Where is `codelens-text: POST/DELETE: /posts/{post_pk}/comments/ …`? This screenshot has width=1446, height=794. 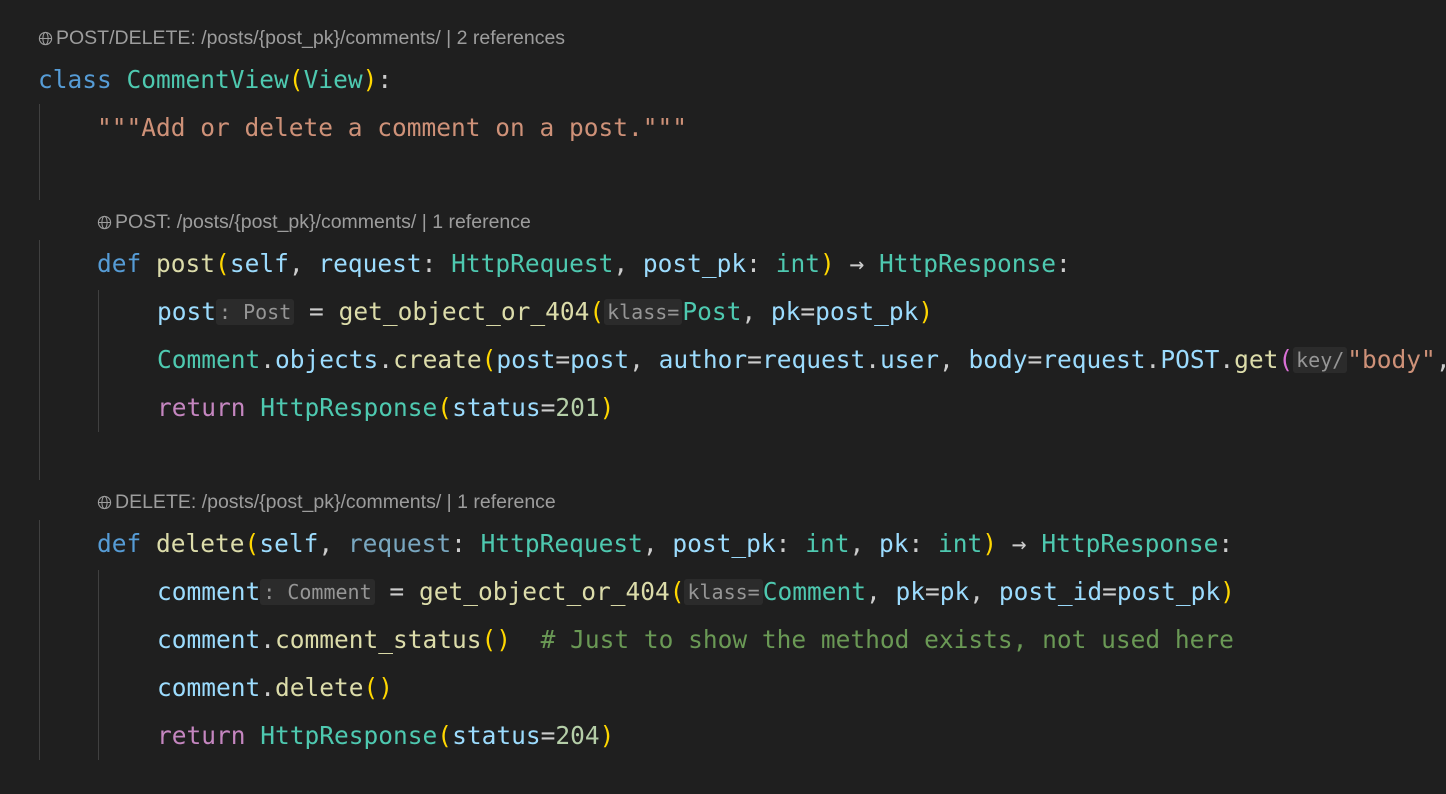
codelens-text: POST/DELETE: /posts/{post_pk}/comments/ … is located at coordinates (310, 38).